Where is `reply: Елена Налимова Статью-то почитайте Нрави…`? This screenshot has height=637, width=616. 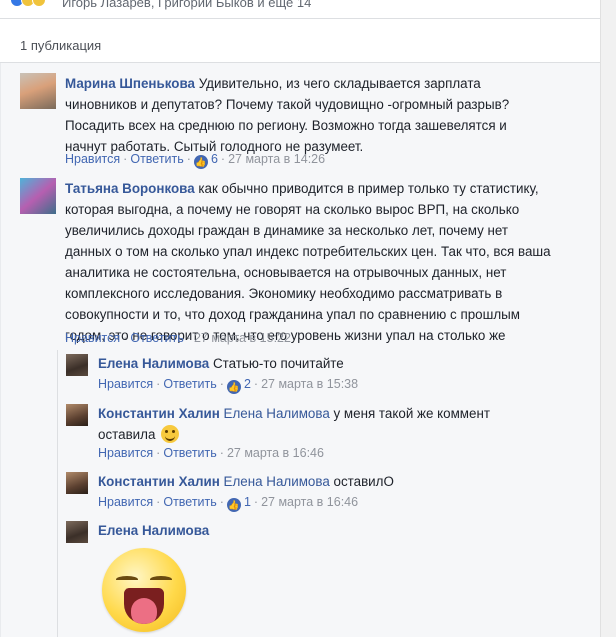 reply: Елена Налимова Статью-то почитайте Нрави… is located at coordinates (331, 374).